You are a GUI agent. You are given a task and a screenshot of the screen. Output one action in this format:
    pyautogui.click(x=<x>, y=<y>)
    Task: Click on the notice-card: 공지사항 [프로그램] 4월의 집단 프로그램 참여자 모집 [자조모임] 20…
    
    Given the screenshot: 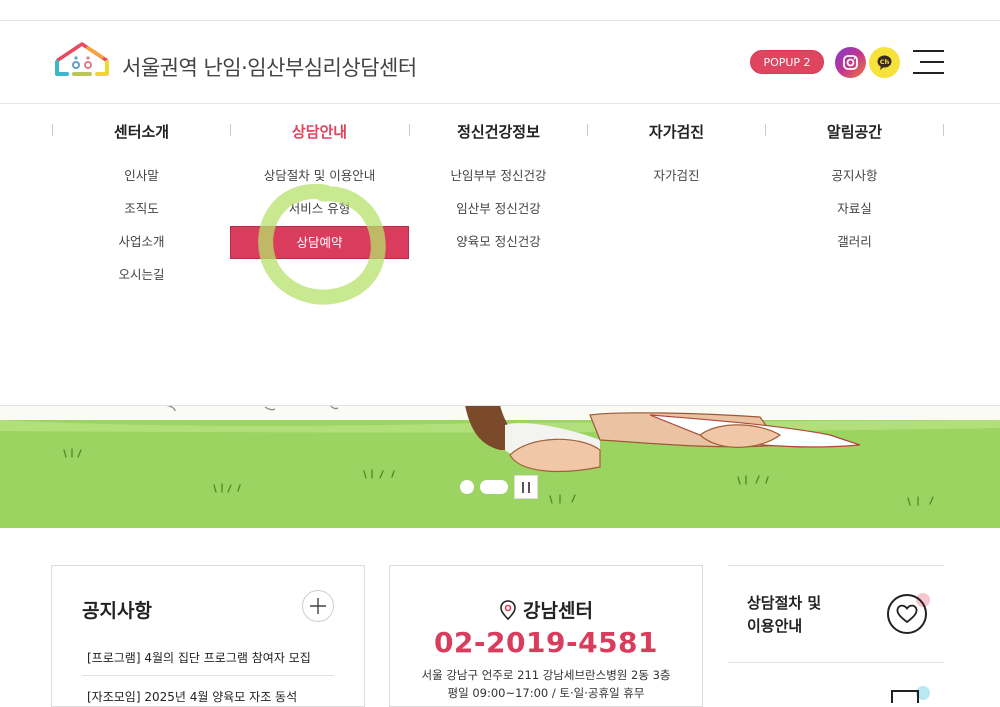 What is the action you would take?
    pyautogui.click(x=208, y=636)
    